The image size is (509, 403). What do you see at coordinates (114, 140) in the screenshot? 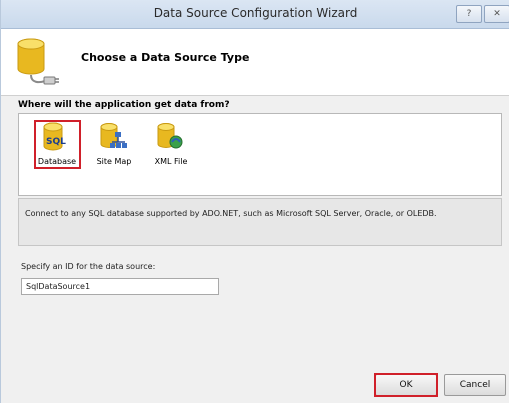
I see `site-map-icon` at bounding box center [114, 140].